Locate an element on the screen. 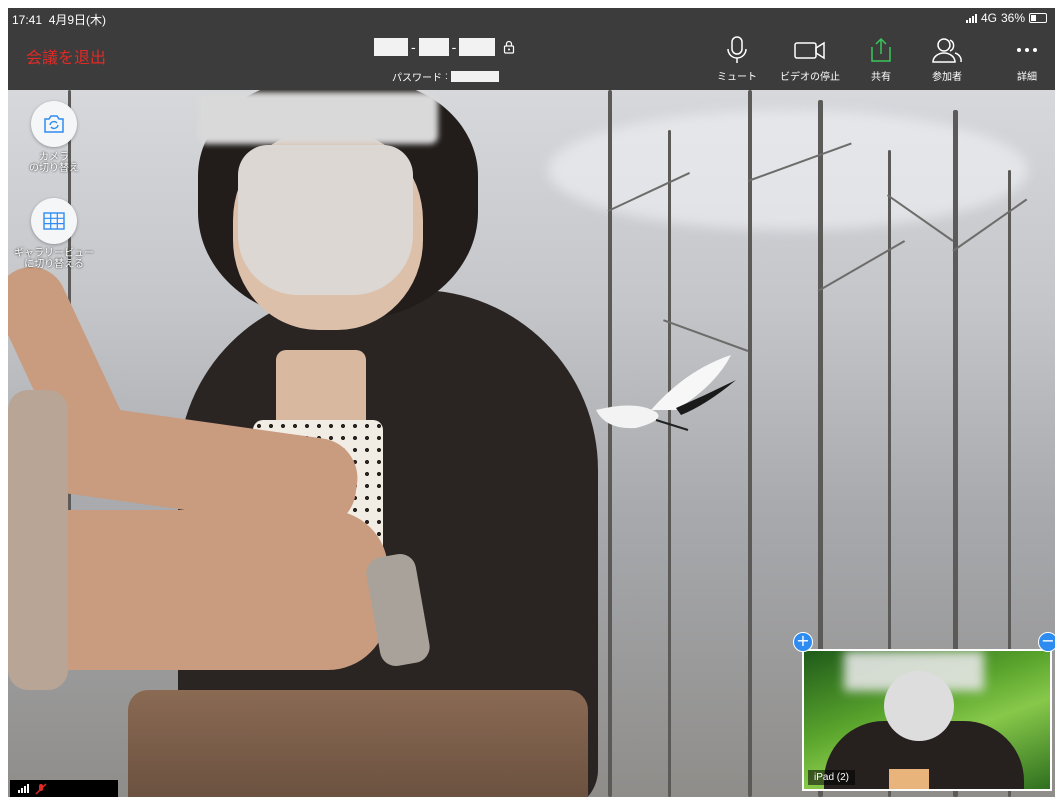 Image resolution: width=1055 pixels, height=797 pixels. self-view-thumbnail: iPad (2) is located at coordinates (927, 720).